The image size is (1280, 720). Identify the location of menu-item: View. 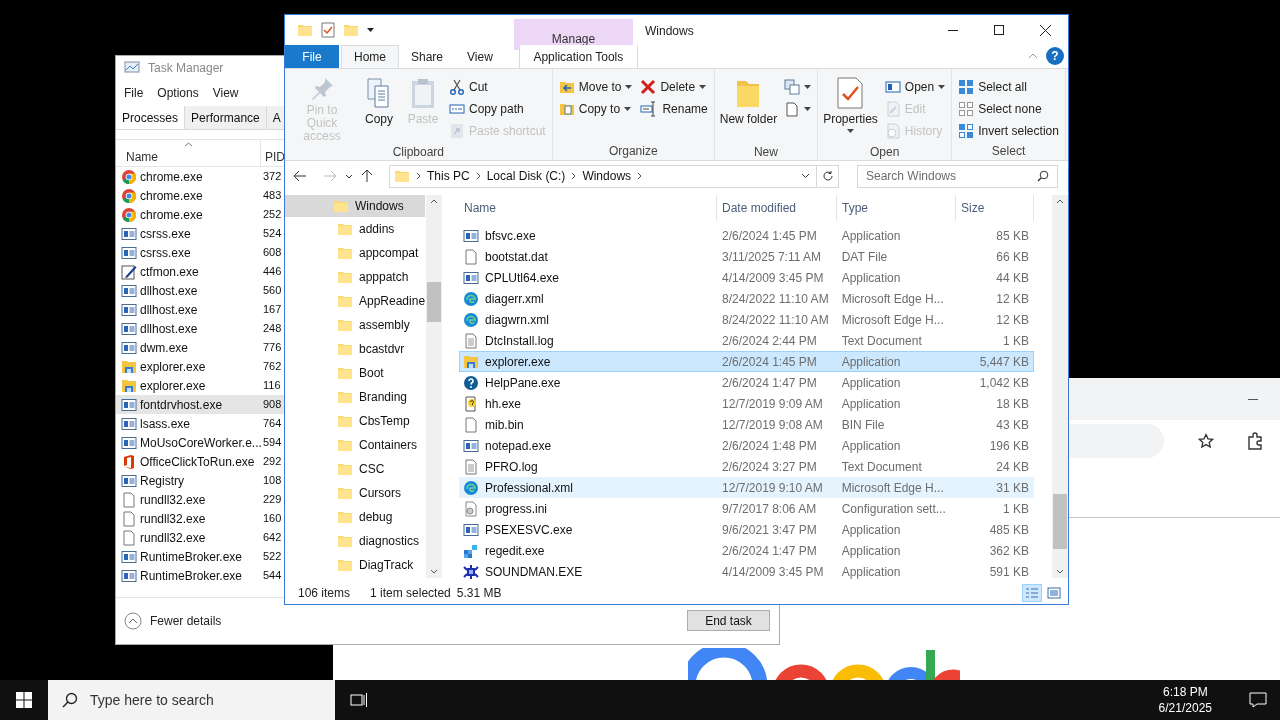
(225, 92).